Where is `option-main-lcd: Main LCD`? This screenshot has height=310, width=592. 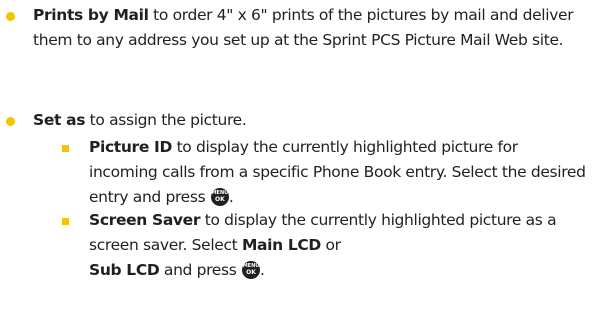 option-main-lcd: Main LCD is located at coordinates (281, 245).